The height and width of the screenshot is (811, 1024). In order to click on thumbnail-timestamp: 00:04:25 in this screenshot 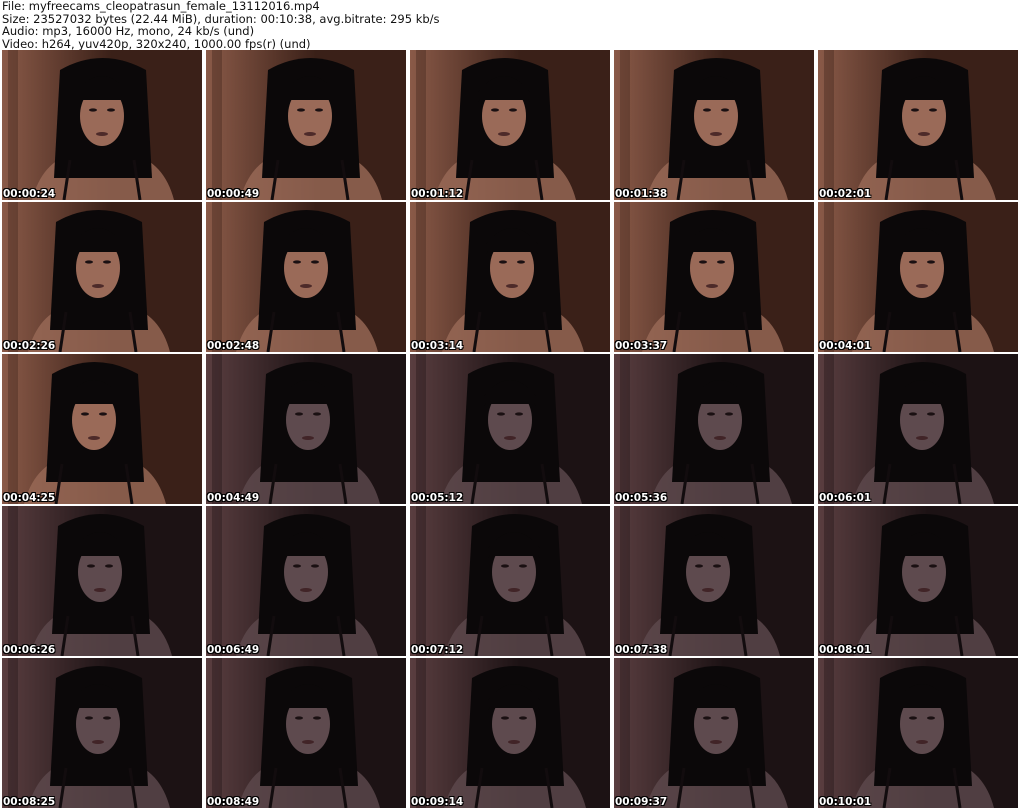, I will do `click(29, 498)`.